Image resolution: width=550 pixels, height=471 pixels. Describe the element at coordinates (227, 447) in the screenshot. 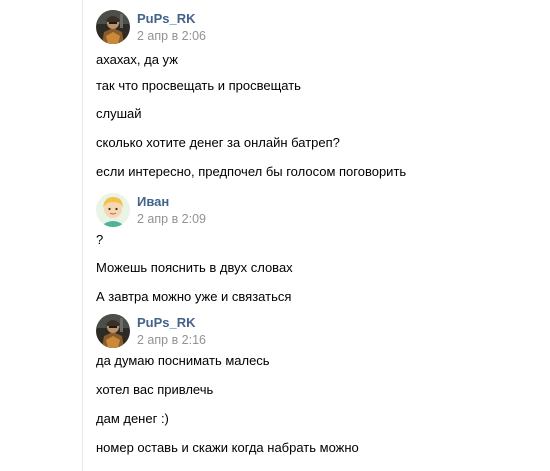

I see `message-line: номер оставь и скажи когда набрать можно` at that location.